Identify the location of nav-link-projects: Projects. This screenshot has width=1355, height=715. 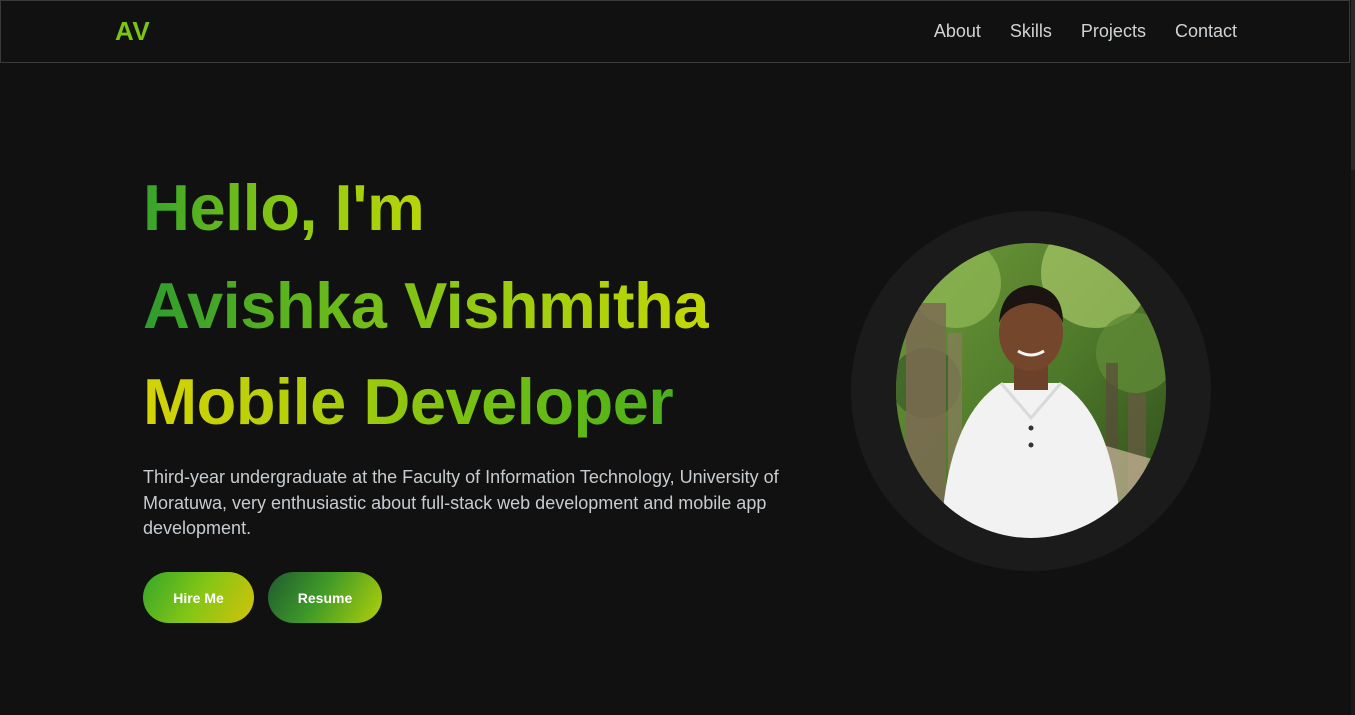
(1113, 31).